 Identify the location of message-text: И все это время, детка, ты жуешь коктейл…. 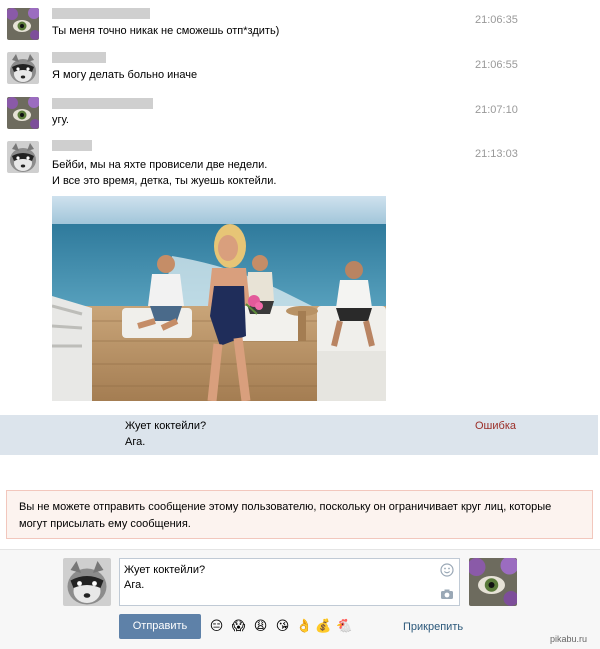
(164, 181).